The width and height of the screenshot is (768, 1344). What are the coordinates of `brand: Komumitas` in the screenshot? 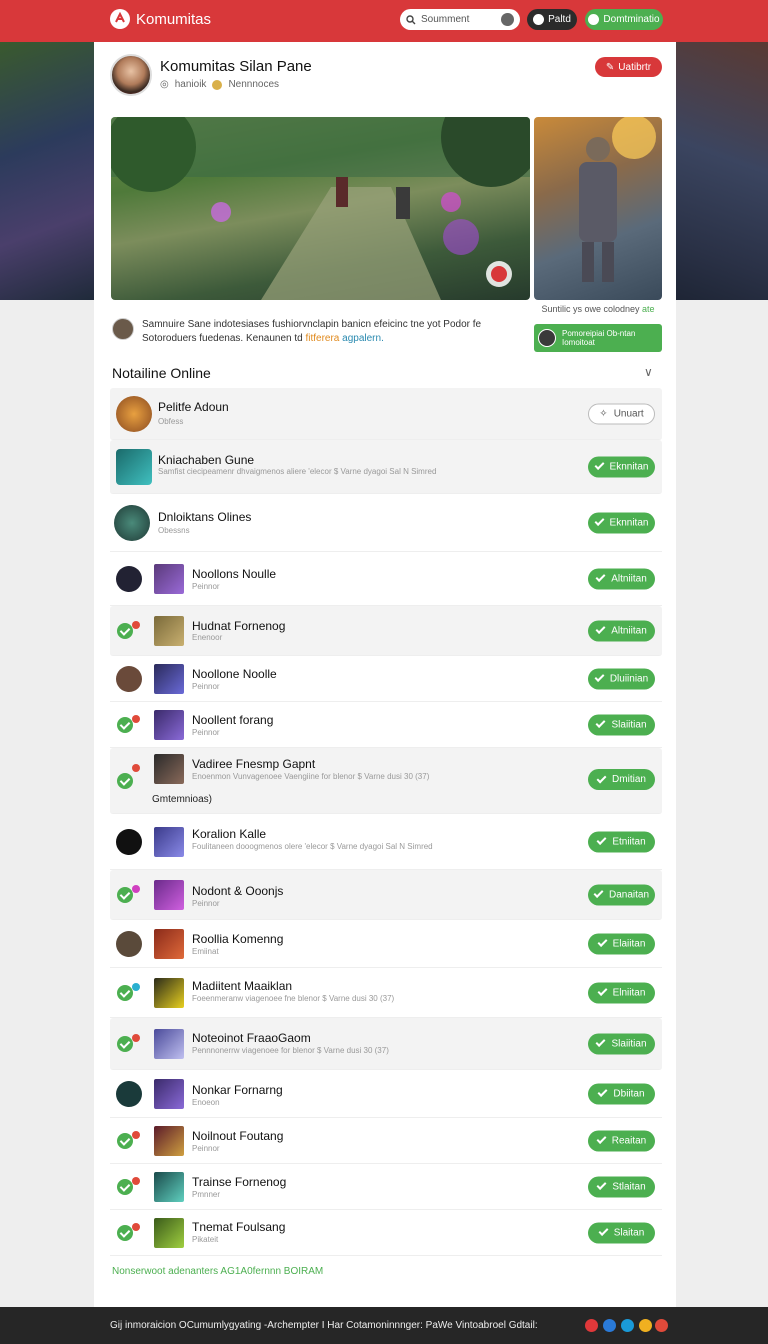 It's located at (160, 19).